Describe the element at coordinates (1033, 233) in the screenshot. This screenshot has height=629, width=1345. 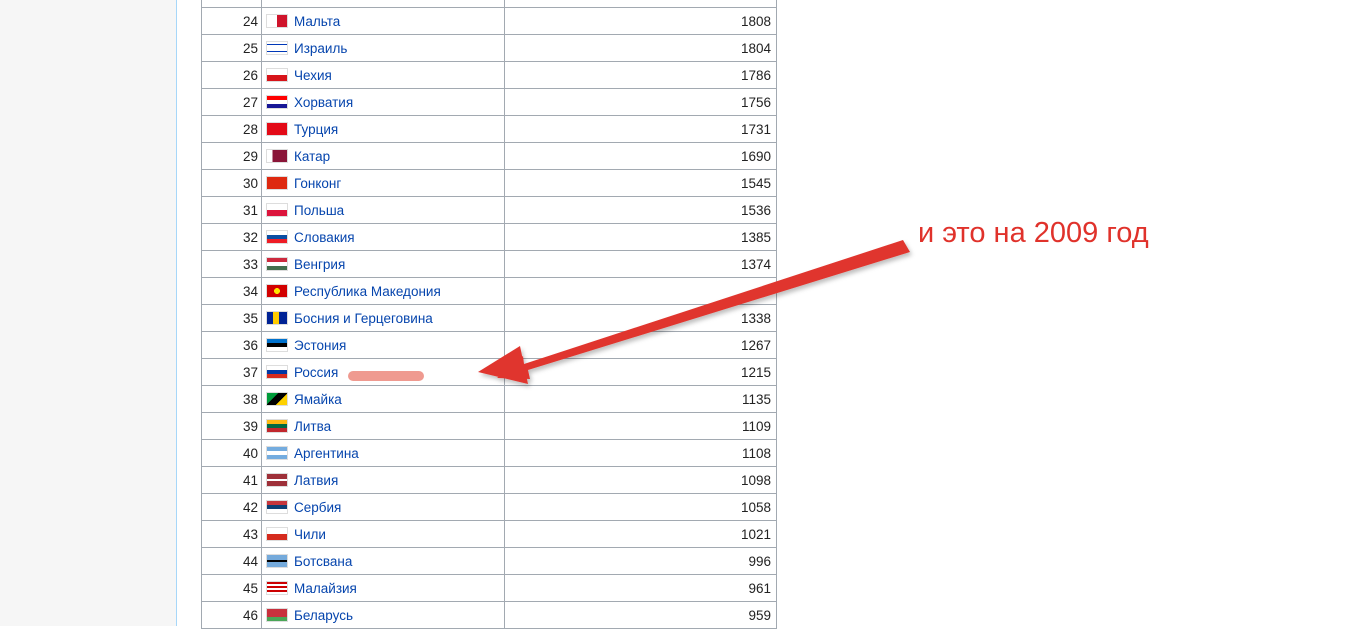
I see `annotation-text: и это на 2009 год` at that location.